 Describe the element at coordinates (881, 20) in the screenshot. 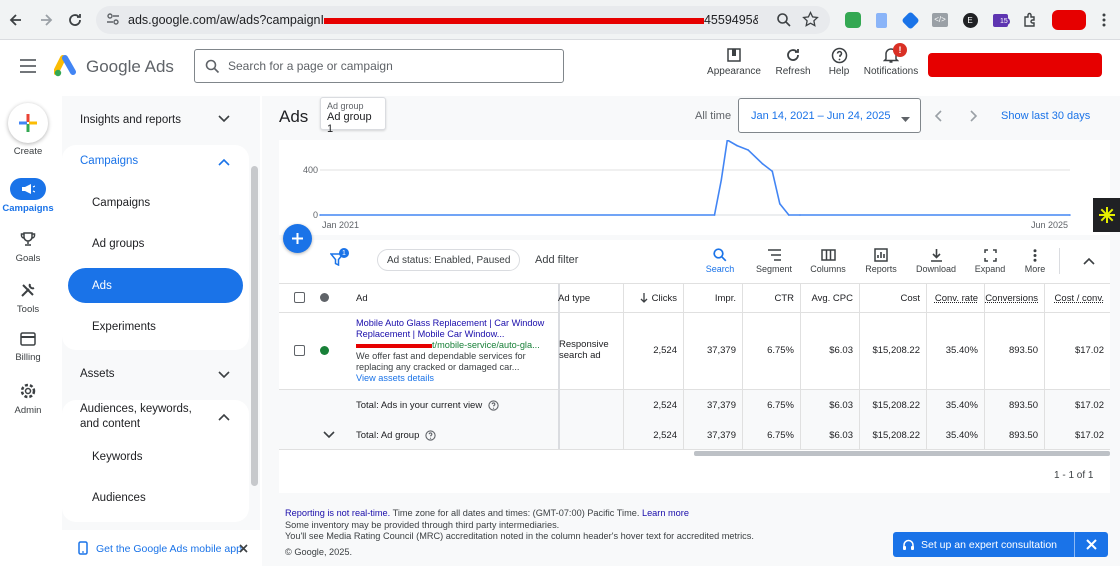

I see `extension-doc-icon` at that location.